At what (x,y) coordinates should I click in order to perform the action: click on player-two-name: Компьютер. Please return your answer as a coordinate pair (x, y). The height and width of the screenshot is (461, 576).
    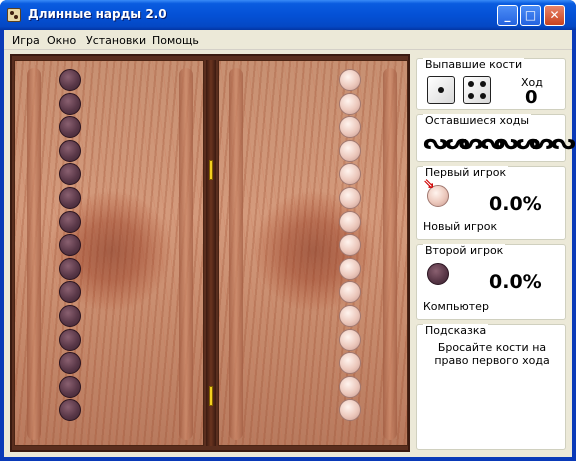
    Looking at the image, I should click on (456, 306).